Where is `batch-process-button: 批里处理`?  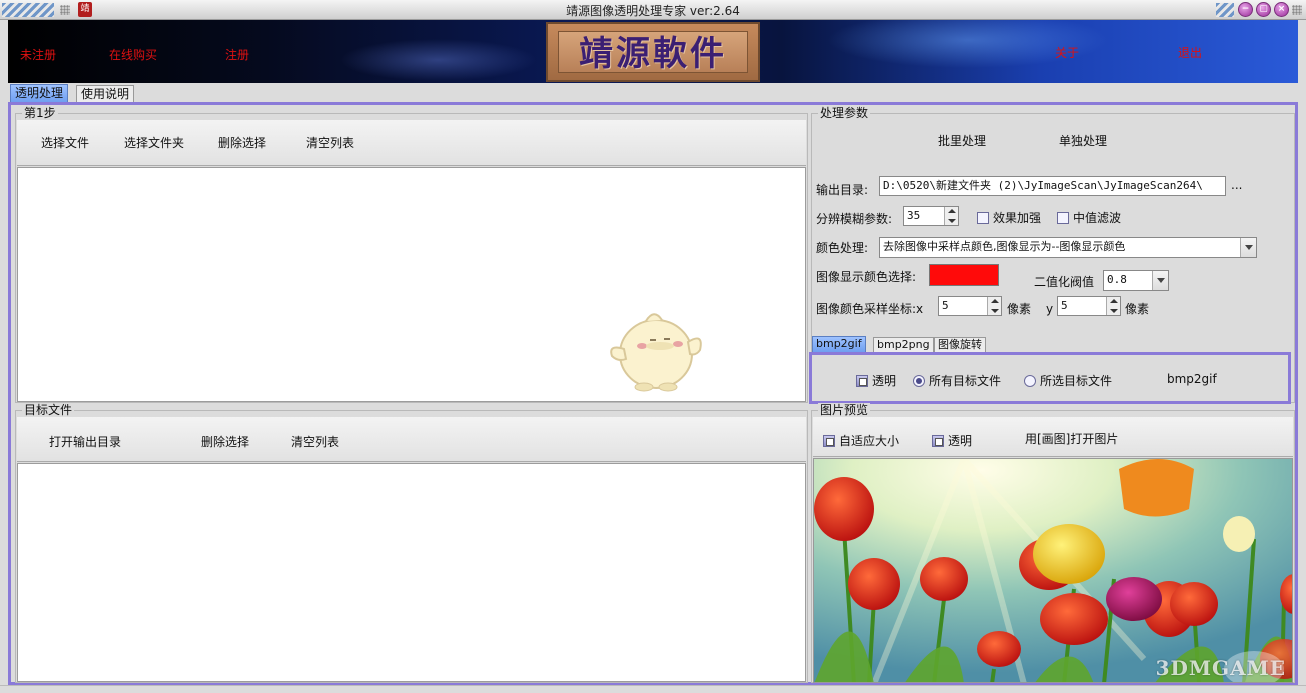
batch-process-button: 批里处理 is located at coordinates (962, 141).